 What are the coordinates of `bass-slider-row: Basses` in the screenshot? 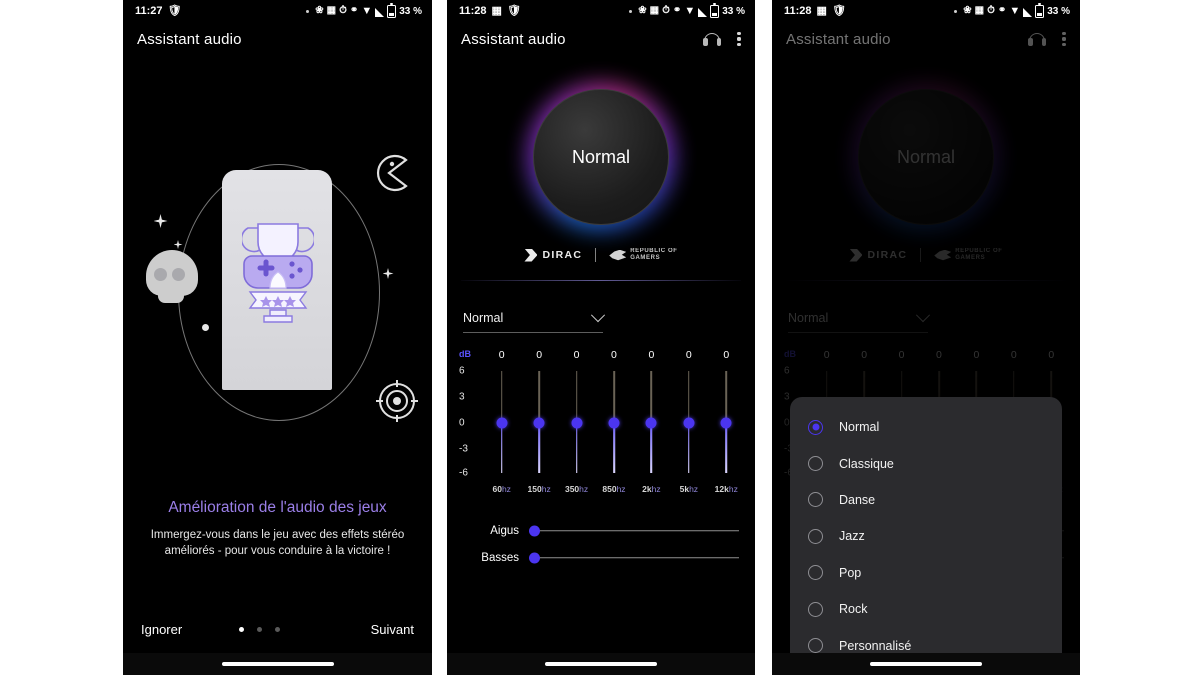 It's located at (601, 557).